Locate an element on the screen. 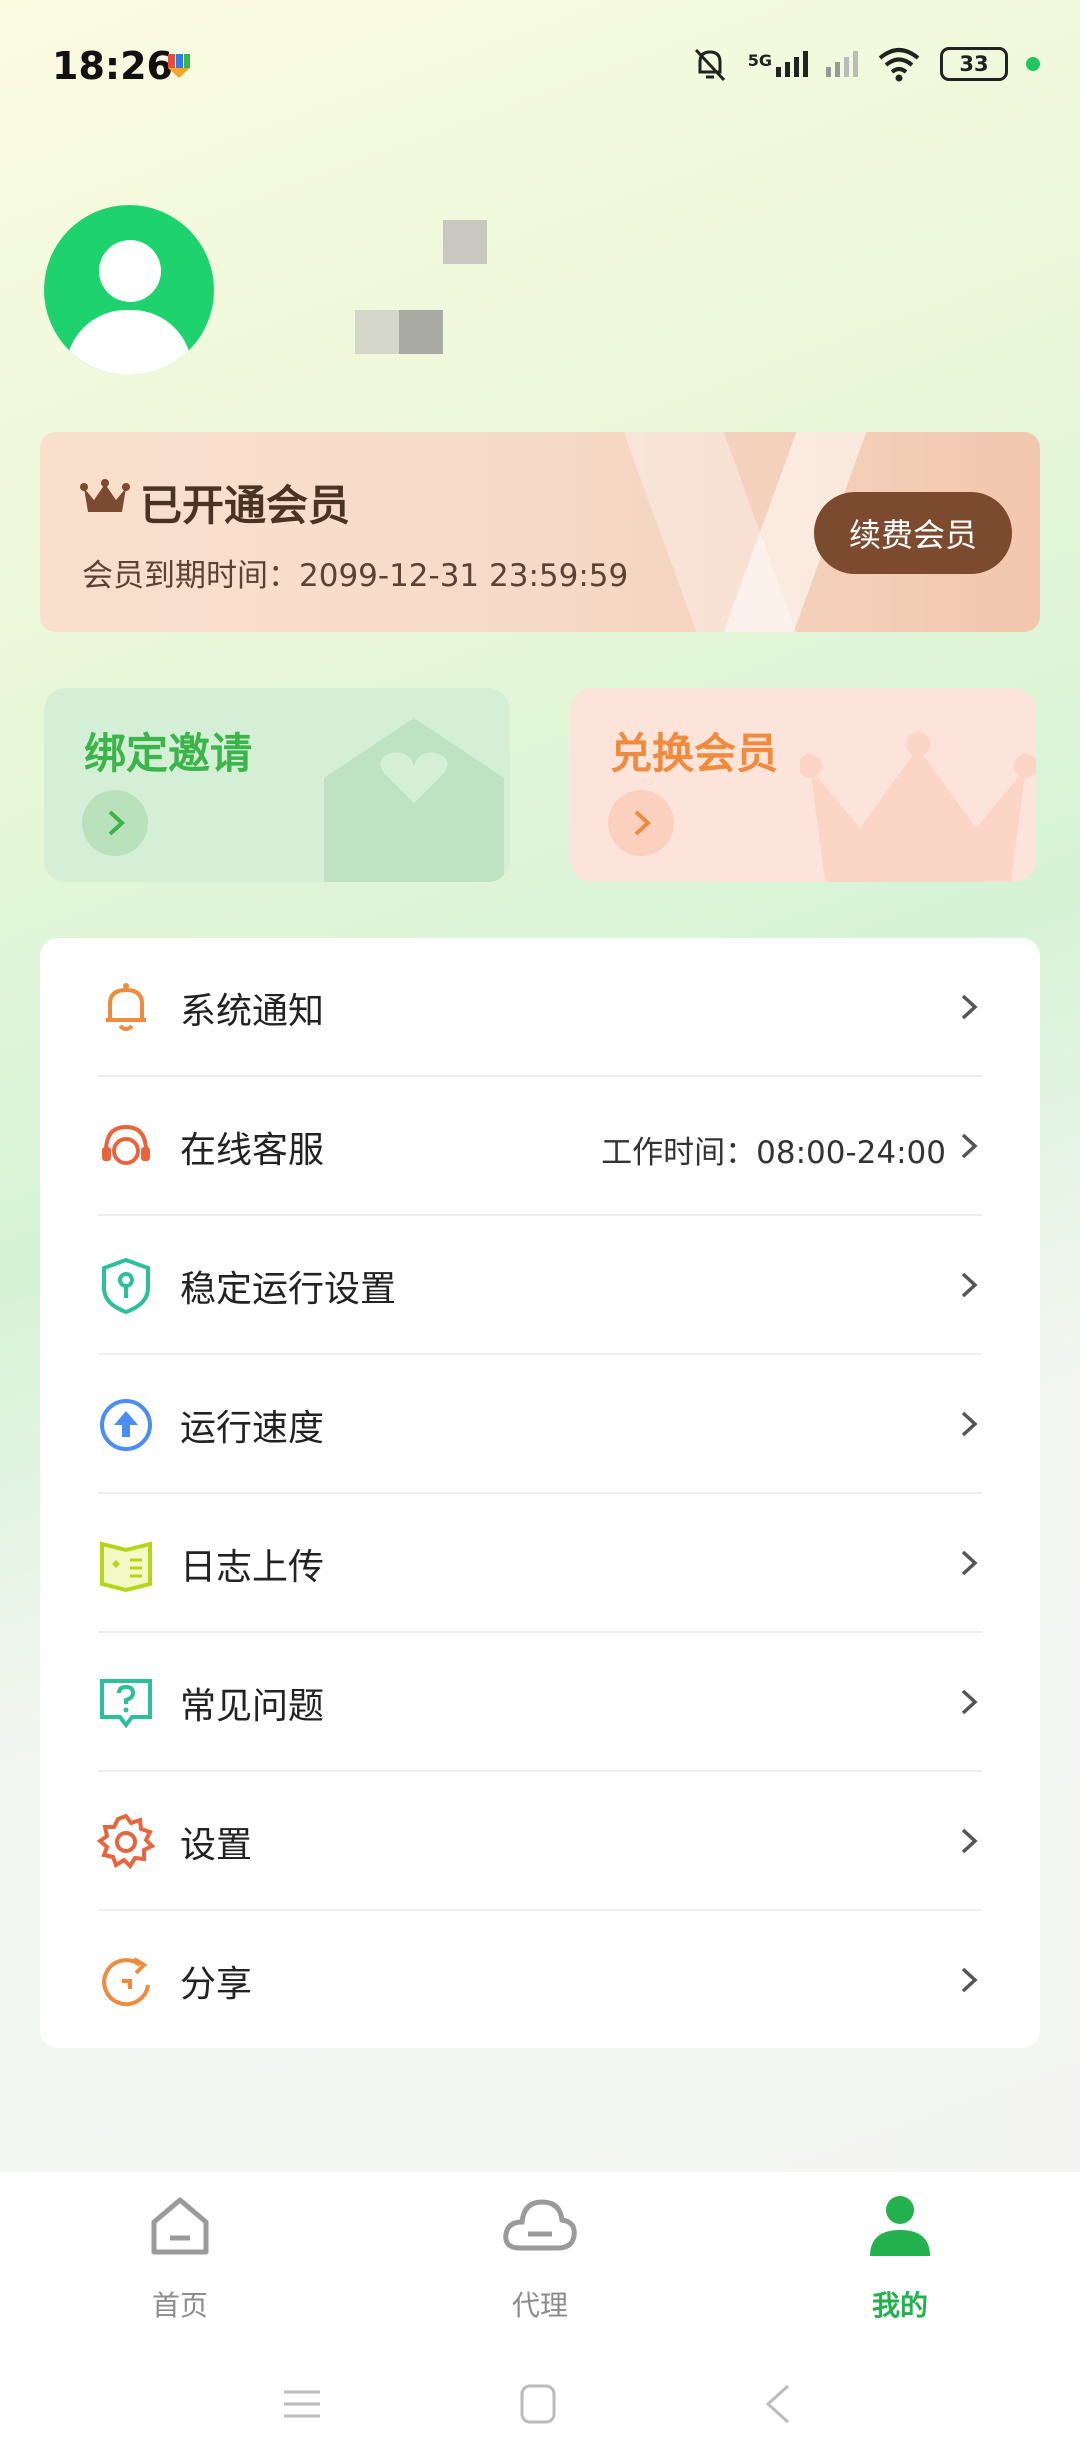 The height and width of the screenshot is (2460, 1080). menu-item-label: 设置 is located at coordinates (216, 1845).